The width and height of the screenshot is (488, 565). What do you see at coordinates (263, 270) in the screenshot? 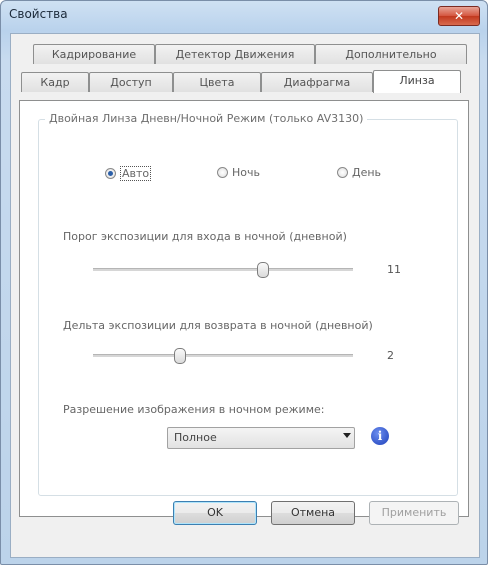
I see `threshold-thumb` at bounding box center [263, 270].